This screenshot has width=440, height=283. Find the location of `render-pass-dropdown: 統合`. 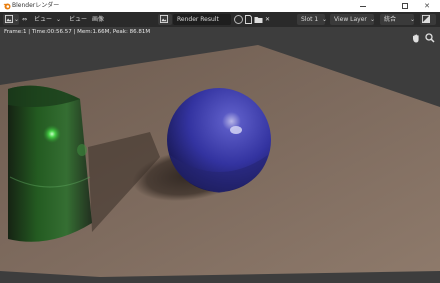

render-pass-dropdown: 統合 is located at coordinates (397, 19).